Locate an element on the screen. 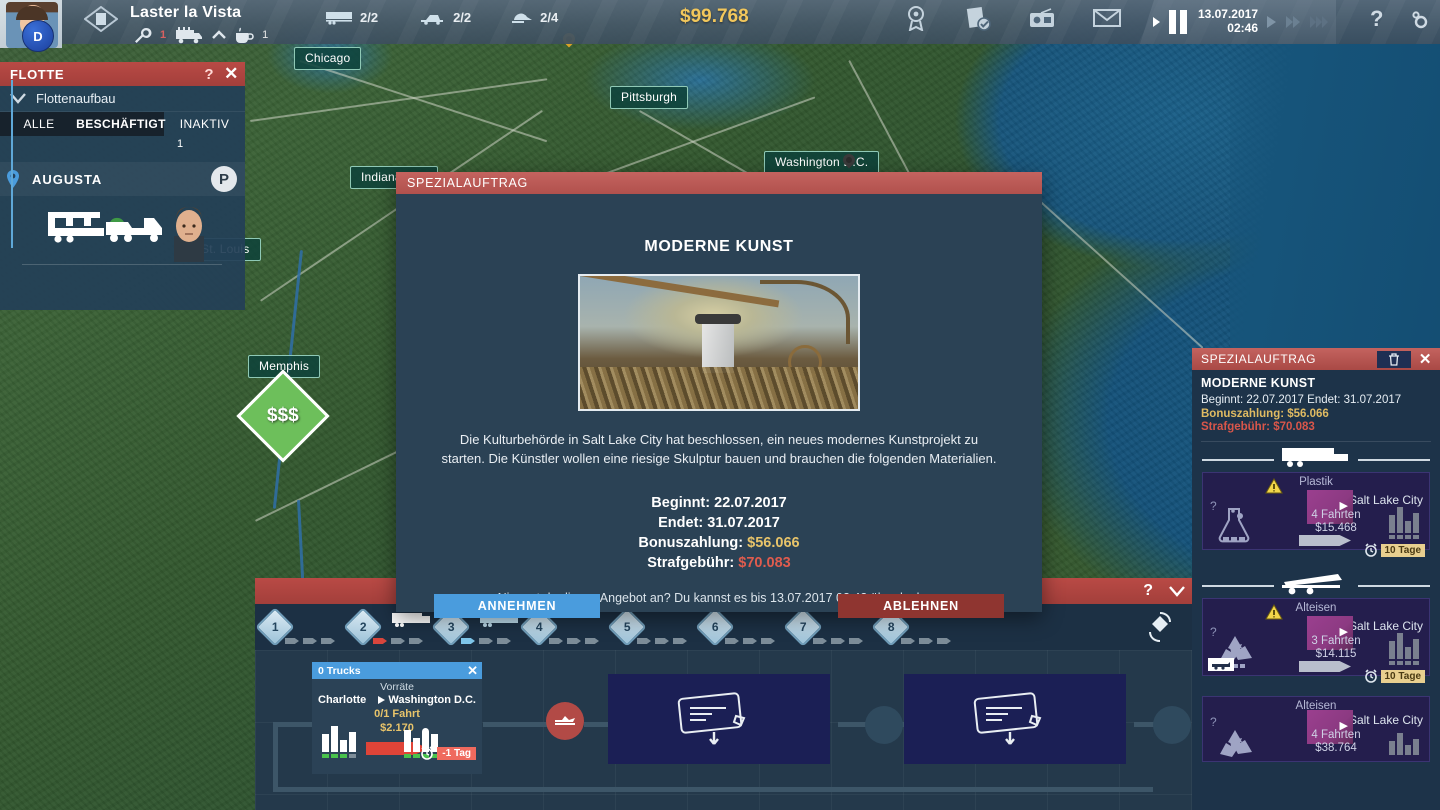 The height and width of the screenshot is (810, 1440). fleet-close-button: ✕ is located at coordinates (231, 74).